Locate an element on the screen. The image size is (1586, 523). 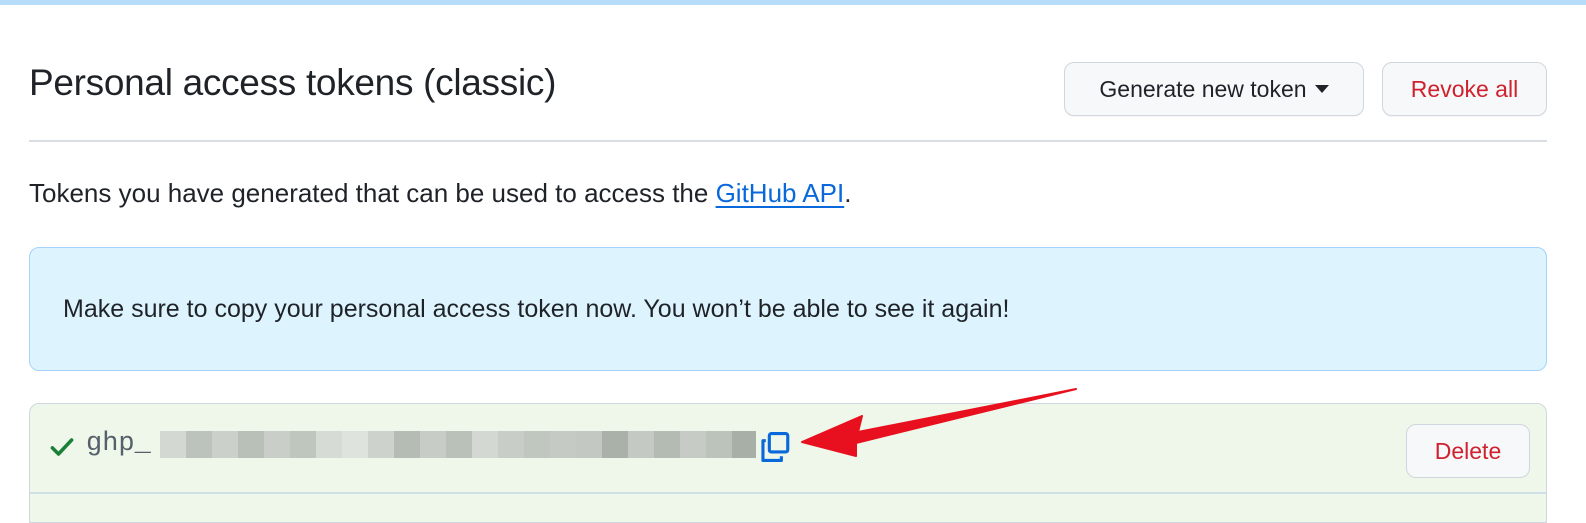
header-divider is located at coordinates (788, 141).